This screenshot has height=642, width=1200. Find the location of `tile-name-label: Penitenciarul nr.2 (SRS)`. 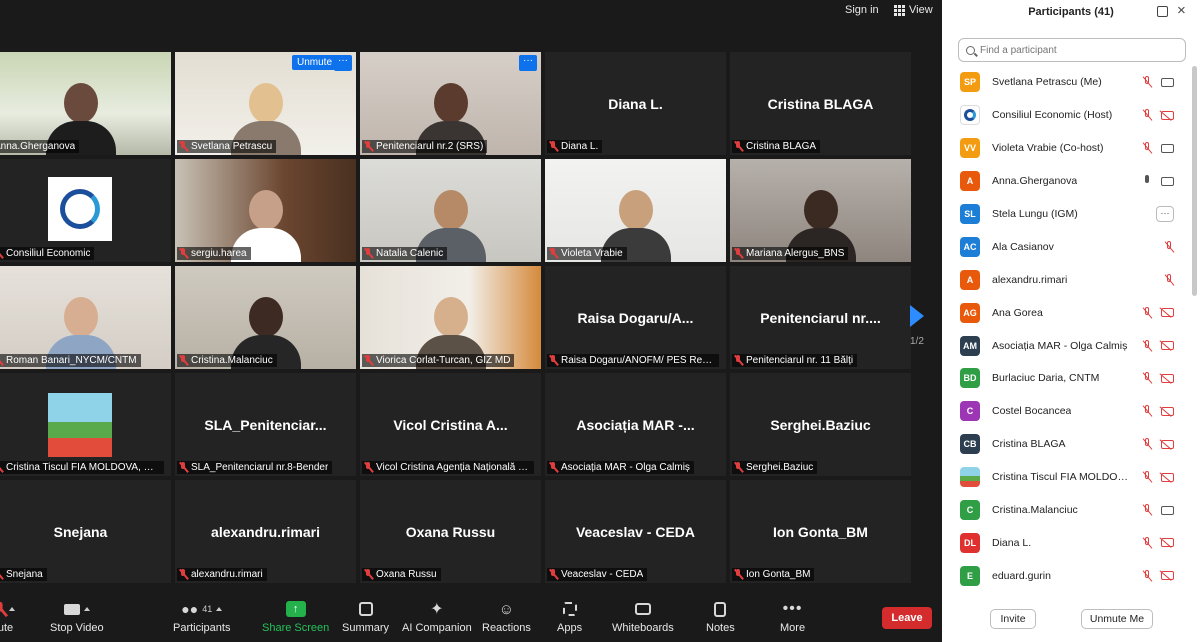

tile-name-label: Penitenciarul nr.2 (SRS) is located at coordinates (425, 146).